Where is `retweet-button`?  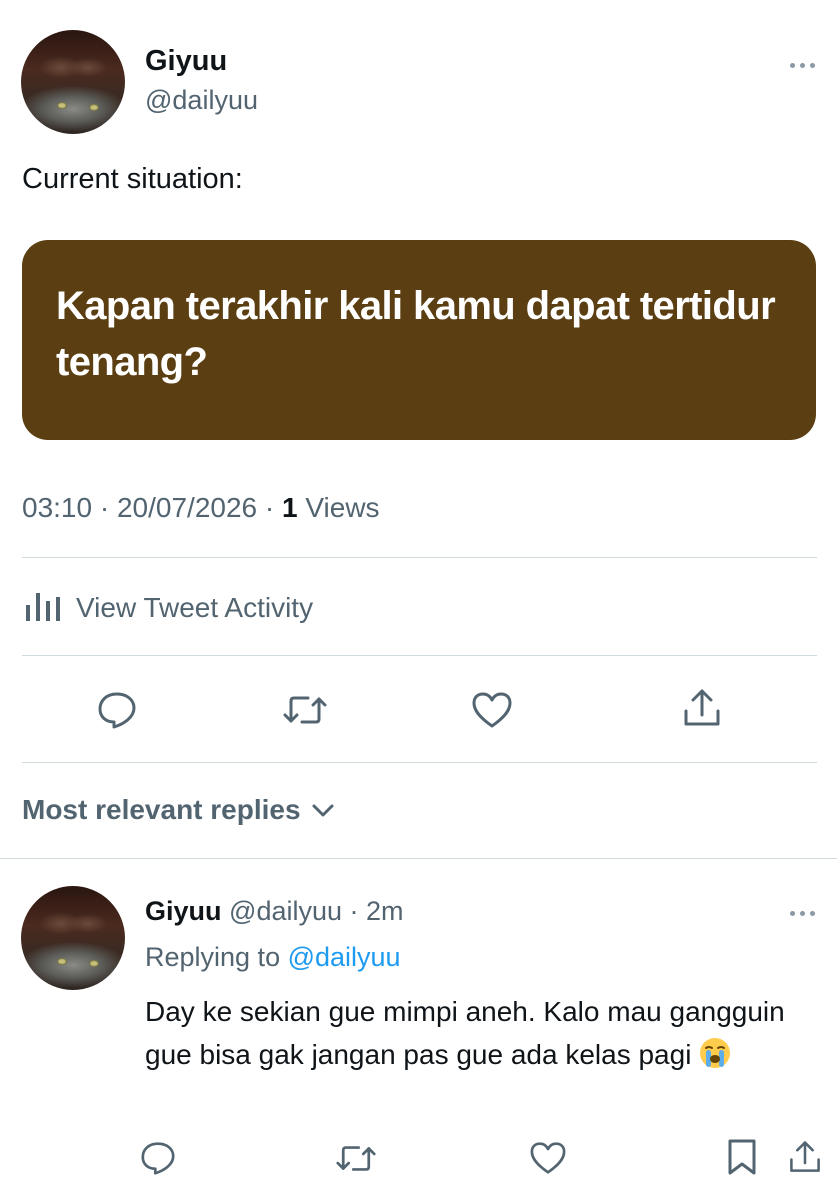 retweet-button is located at coordinates (305, 710).